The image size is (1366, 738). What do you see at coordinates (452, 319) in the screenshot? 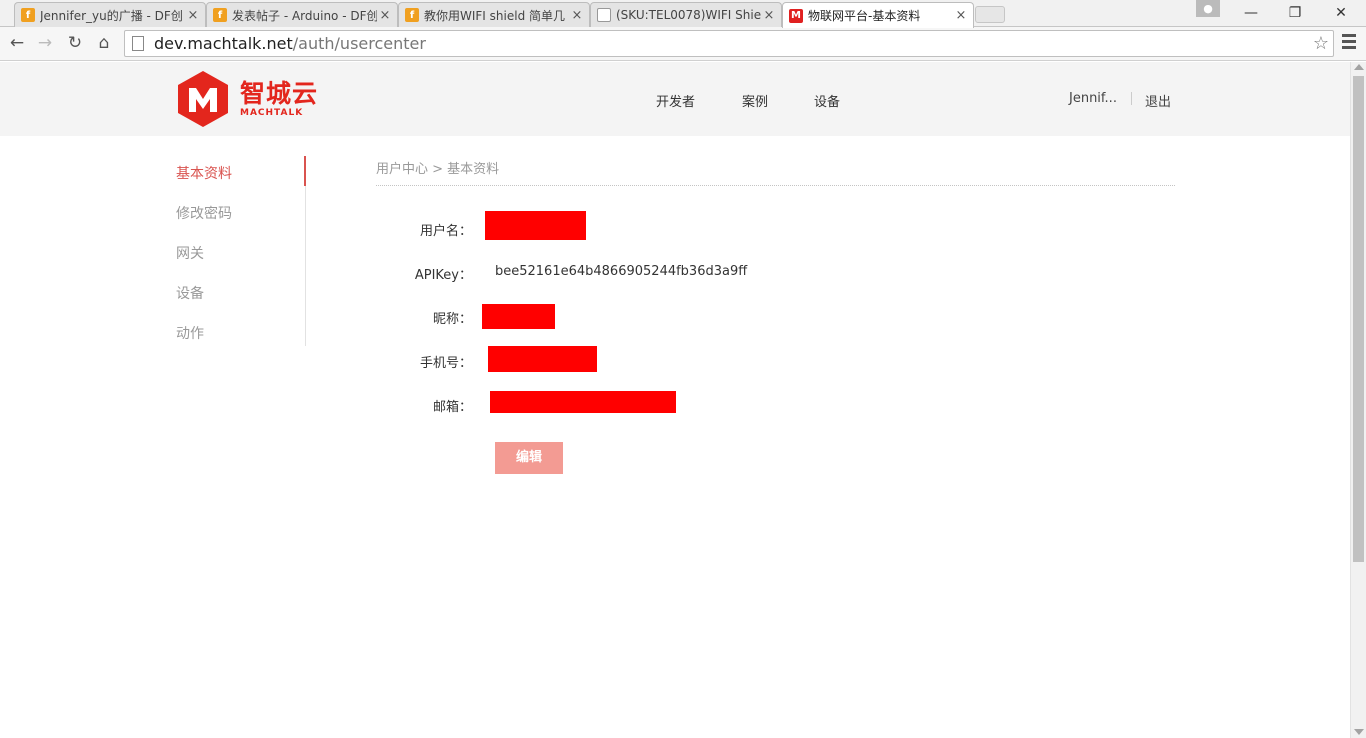
I see `nickname-label: 昵称：` at bounding box center [452, 319].